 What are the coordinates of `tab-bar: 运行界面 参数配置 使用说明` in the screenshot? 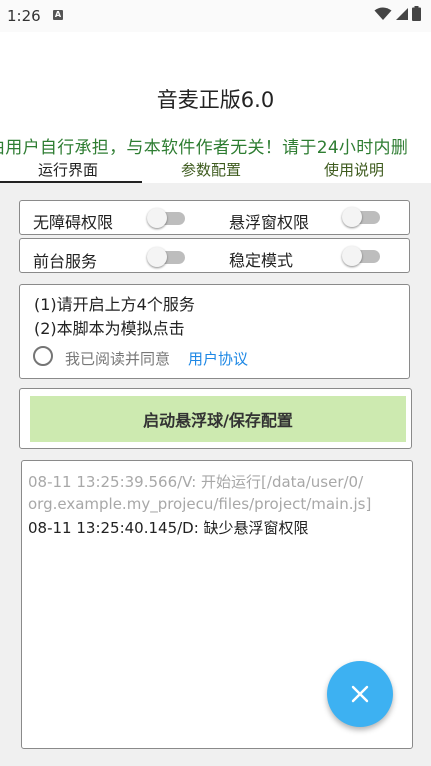 It's located at (215, 170).